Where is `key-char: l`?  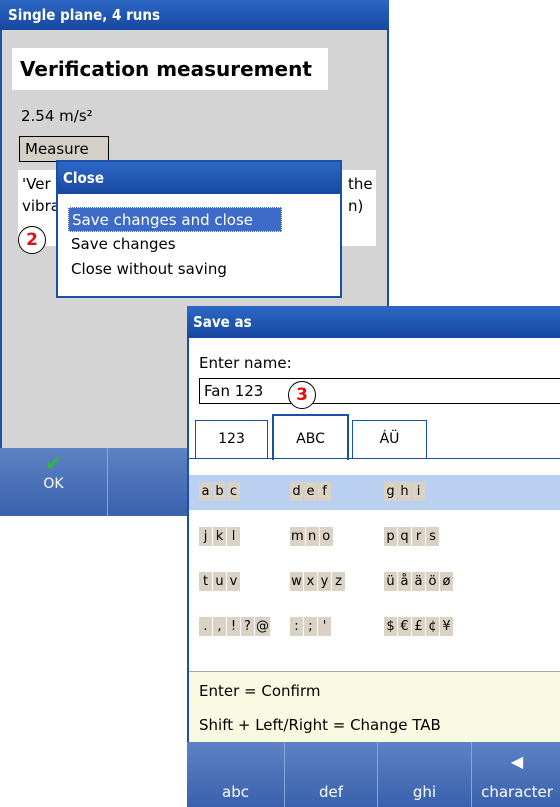 key-char: l is located at coordinates (233, 536).